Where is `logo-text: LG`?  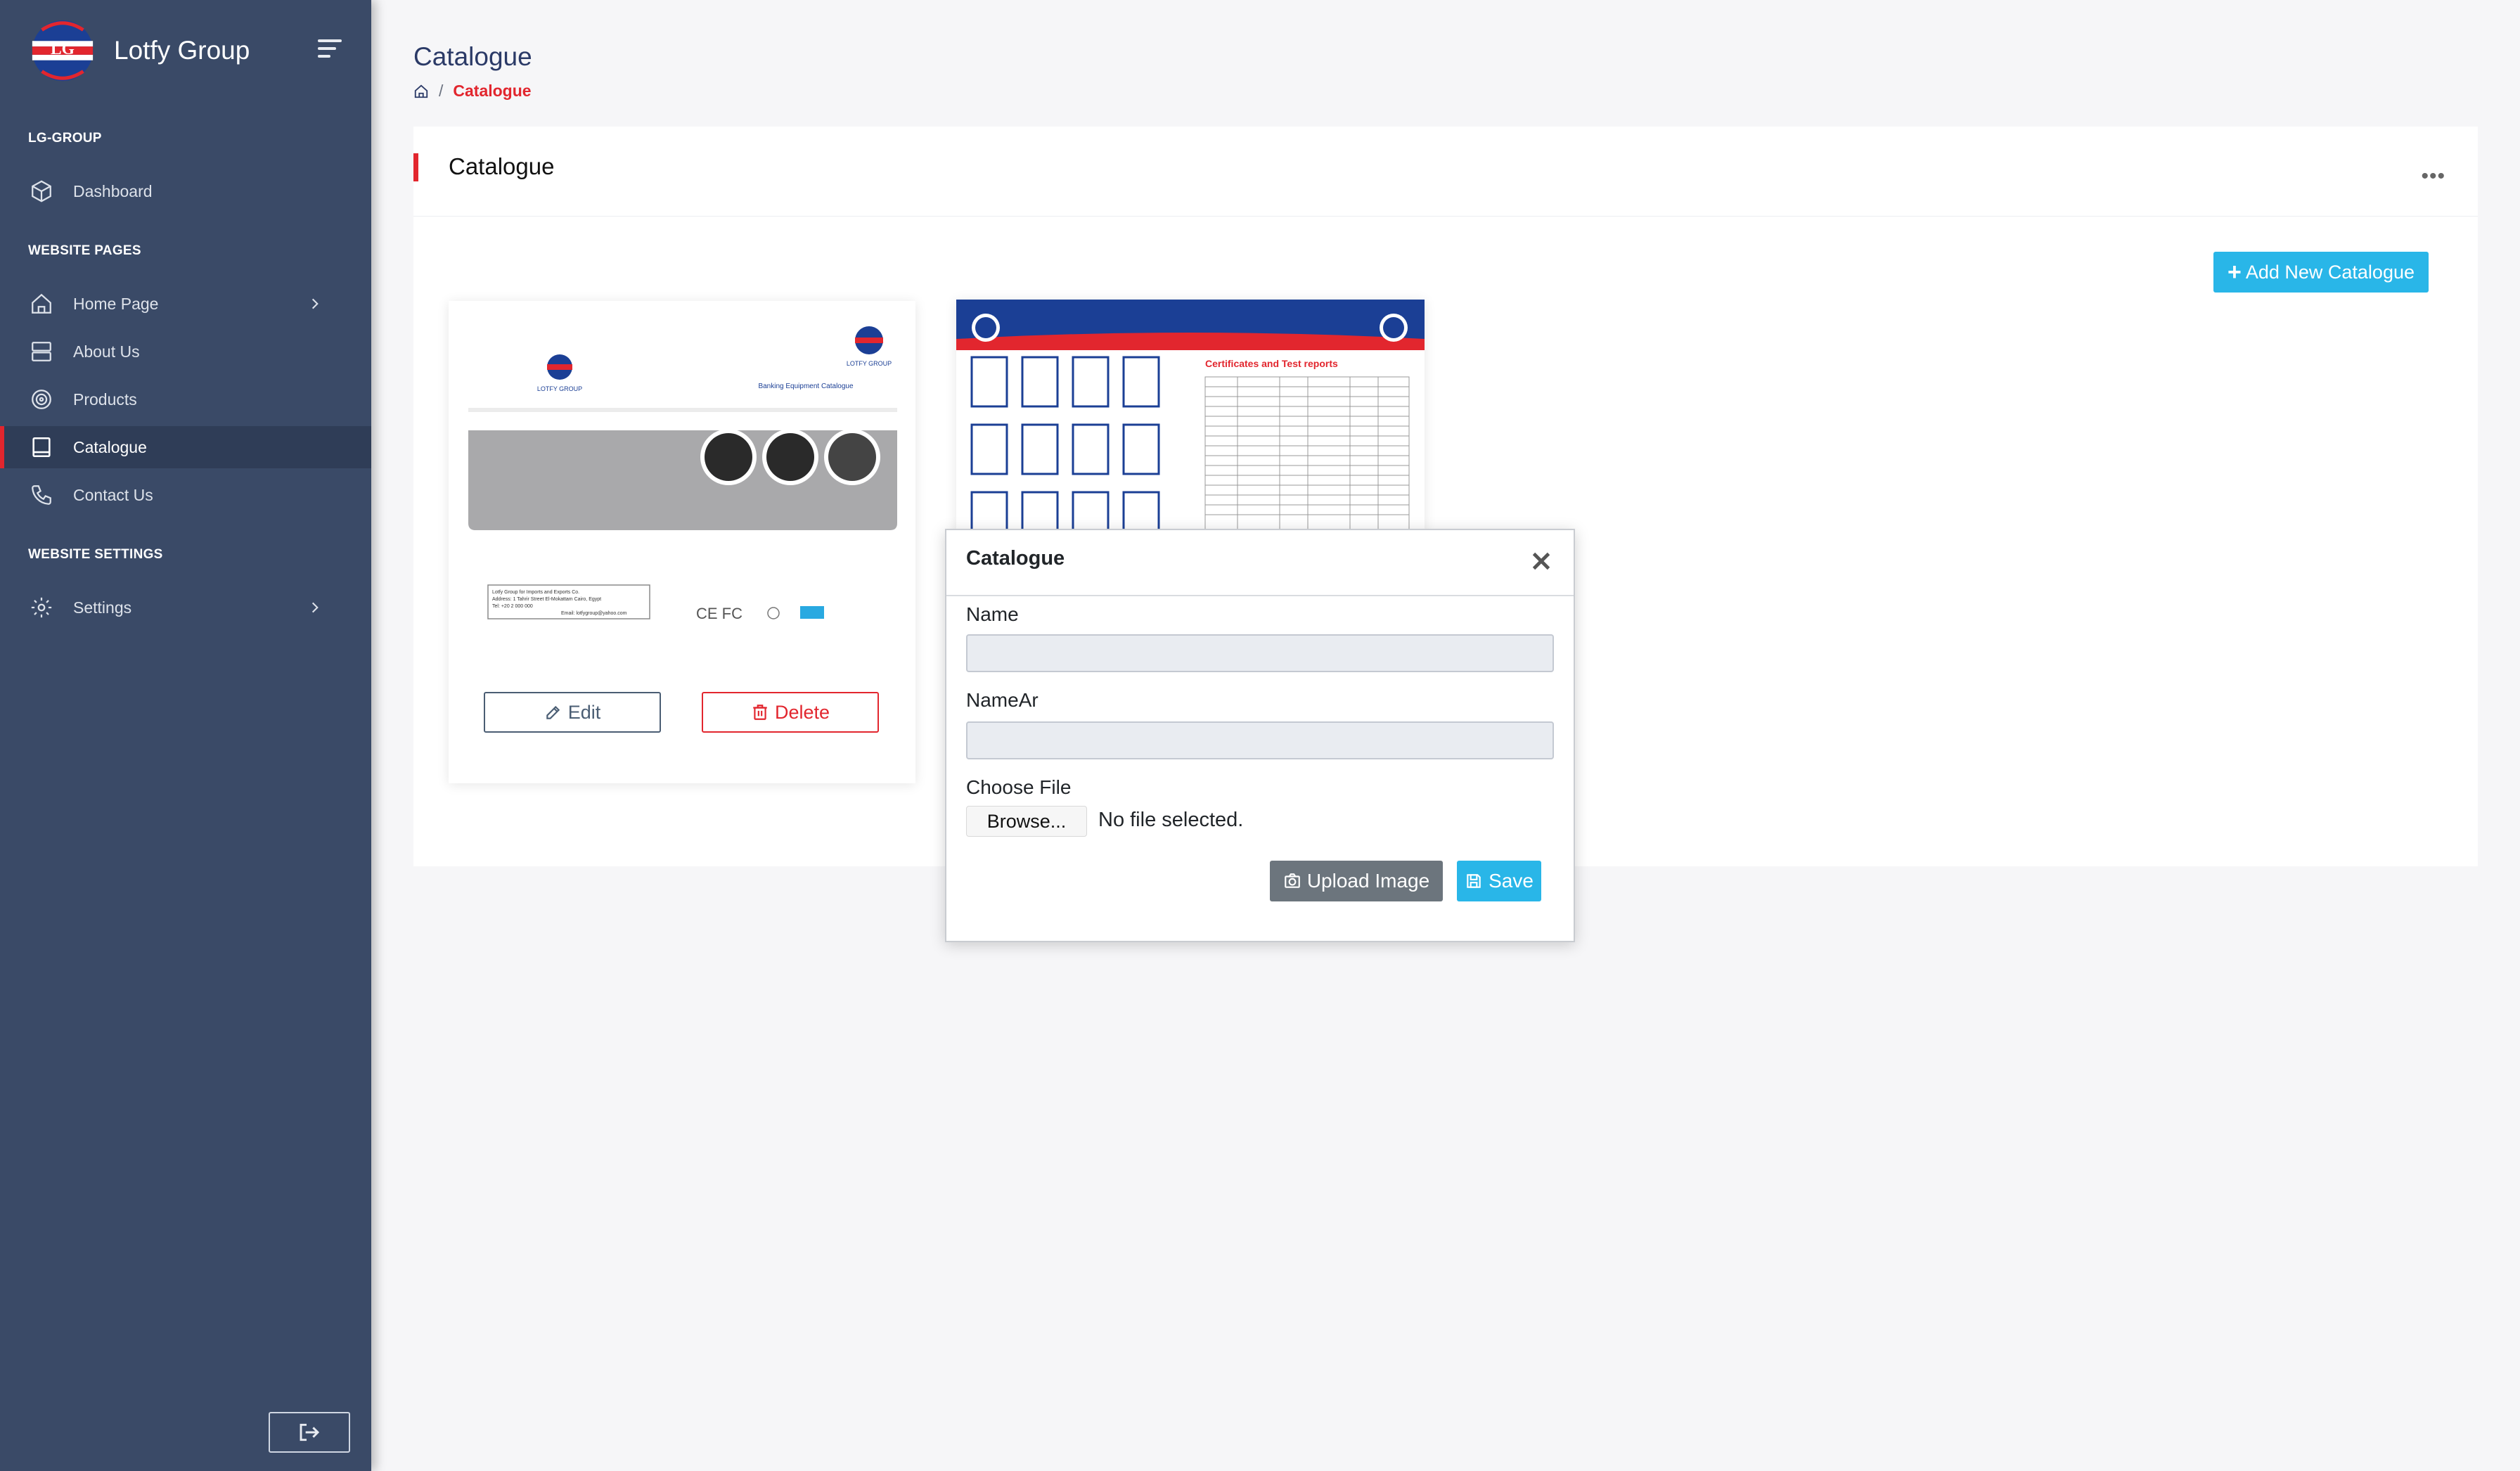
logo-text: LG is located at coordinates (63, 49).